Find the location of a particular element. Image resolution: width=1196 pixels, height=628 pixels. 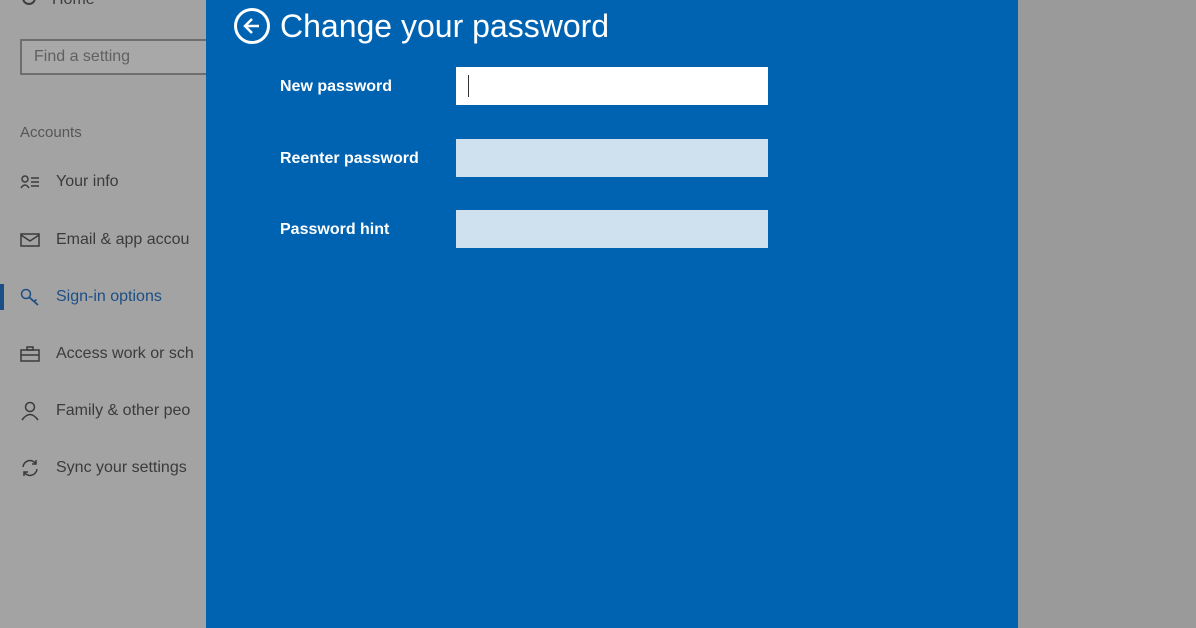

sync-icon is located at coordinates (30, 468).